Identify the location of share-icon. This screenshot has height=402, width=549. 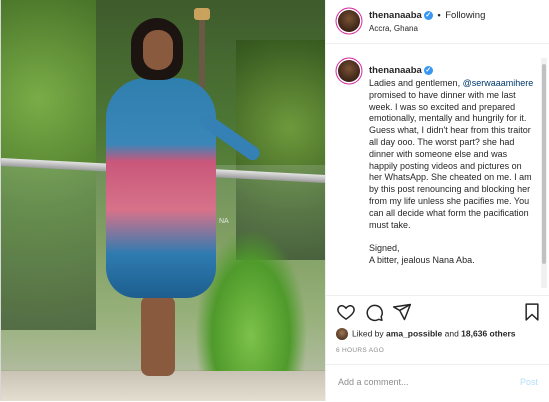
(402, 312).